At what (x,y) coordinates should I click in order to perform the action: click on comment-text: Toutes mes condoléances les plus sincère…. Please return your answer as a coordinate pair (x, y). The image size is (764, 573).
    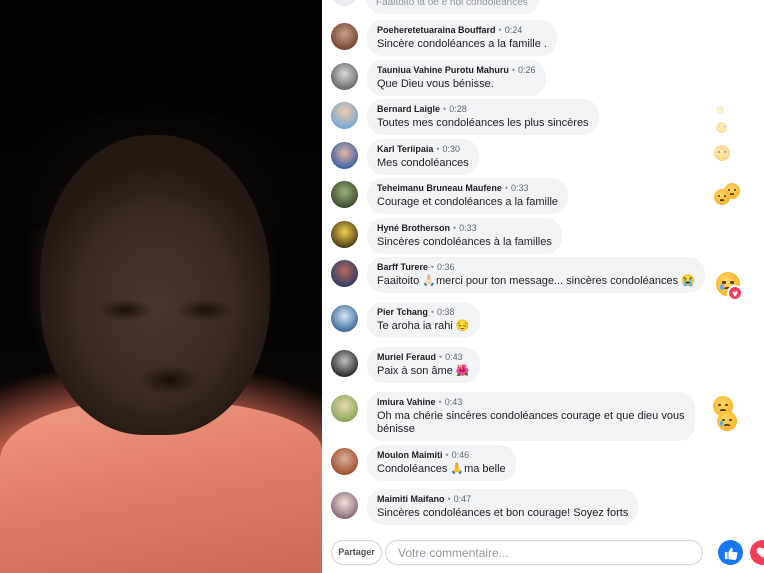
    Looking at the image, I should click on (483, 123).